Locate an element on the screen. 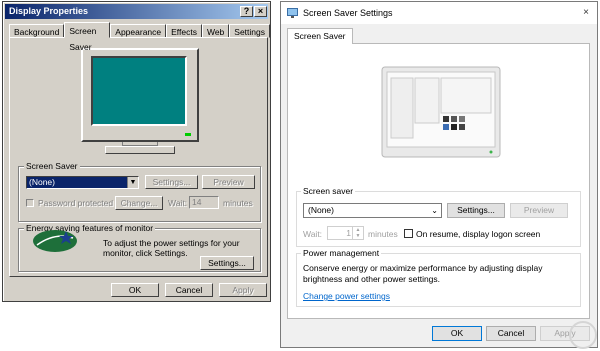  group-label: Screen saver is located at coordinates (328, 191).